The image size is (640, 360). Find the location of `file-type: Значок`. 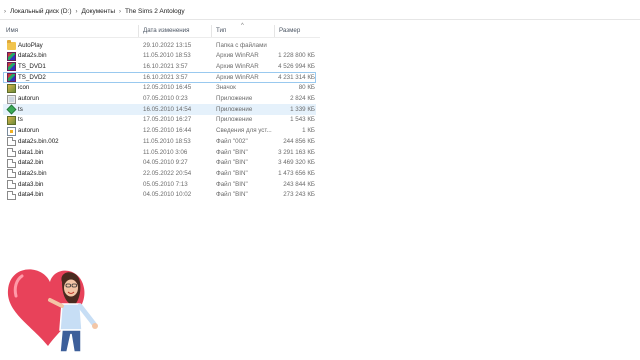

file-type: Значок is located at coordinates (226, 88).